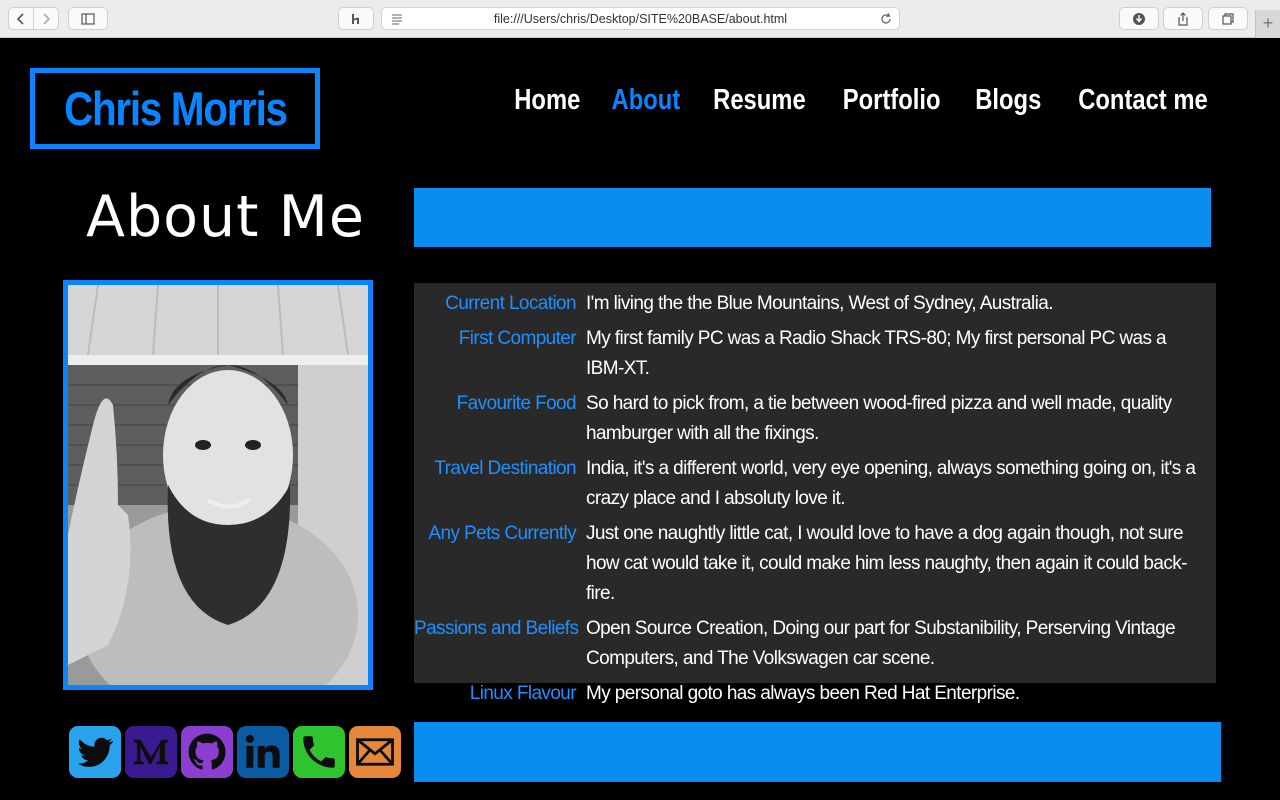 The height and width of the screenshot is (800, 1280). I want to click on portrait-image, so click(218, 485).